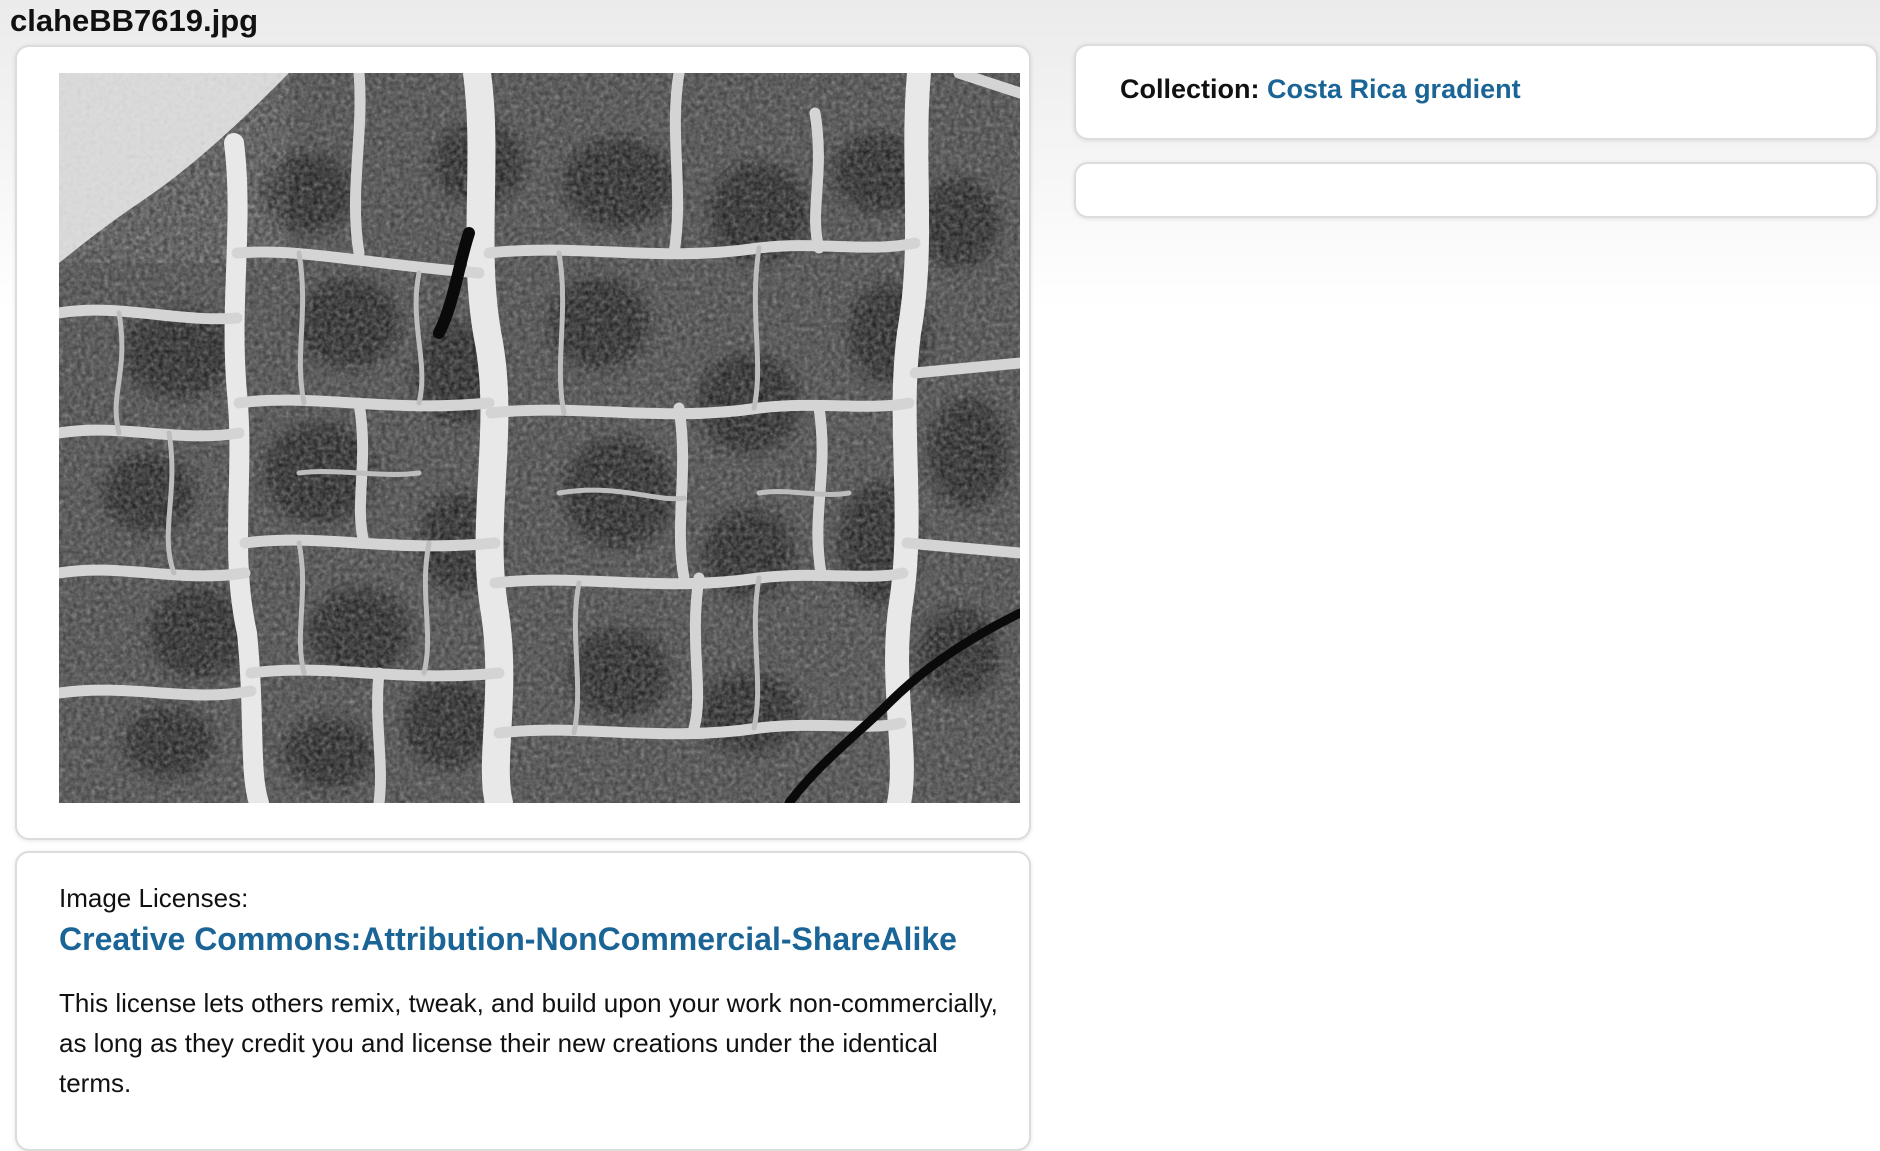  Describe the element at coordinates (1476, 190) in the screenshot. I see `empty-info-card` at that location.